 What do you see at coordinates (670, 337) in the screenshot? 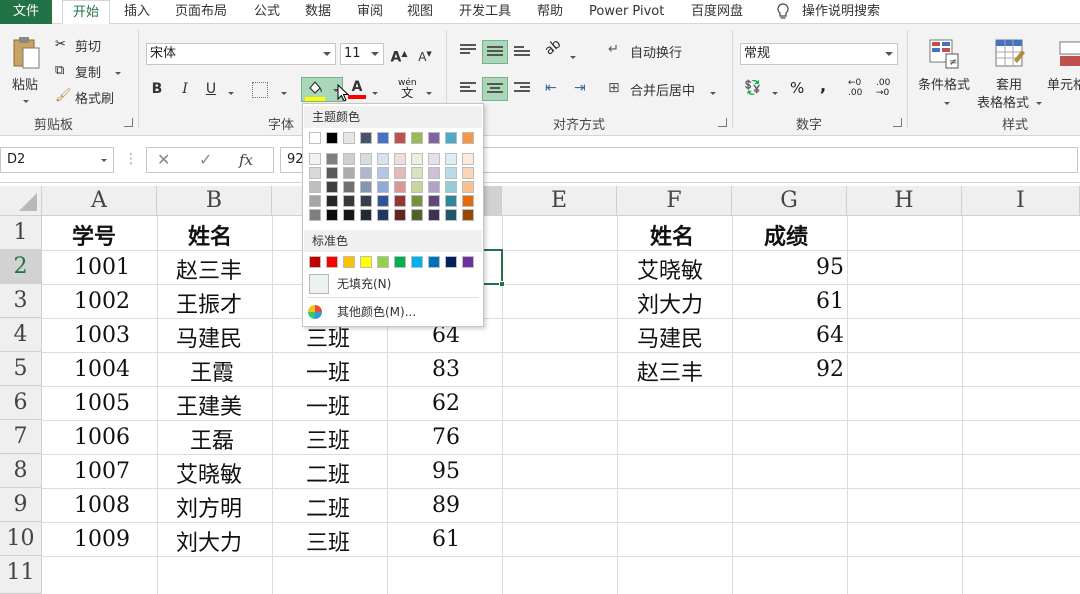
I see `cell-f4: 马建民` at bounding box center [670, 337].